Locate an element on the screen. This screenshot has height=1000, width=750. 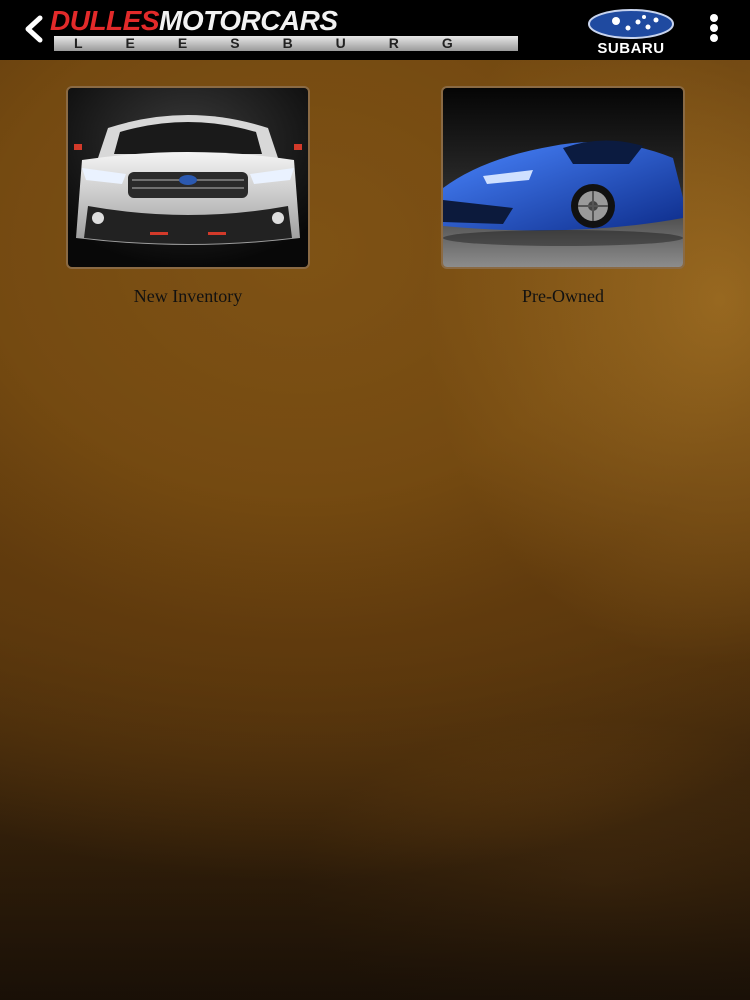
dealer-logo: DULLESMOTORCARS LEESBURG is located at coordinates (285, 28).